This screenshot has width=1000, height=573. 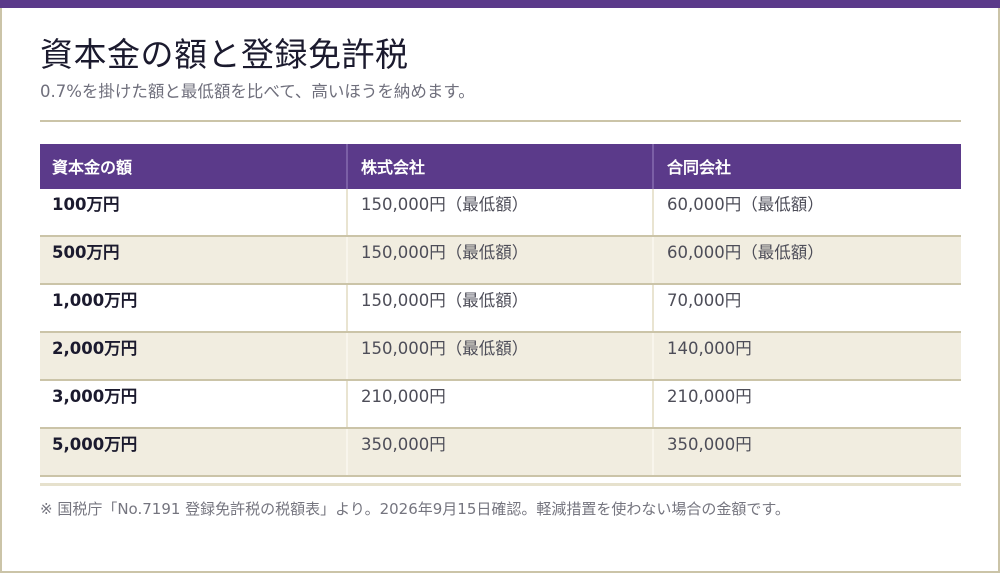 What do you see at coordinates (86, 252) in the screenshot?
I see `capital-cell: 500万円` at bounding box center [86, 252].